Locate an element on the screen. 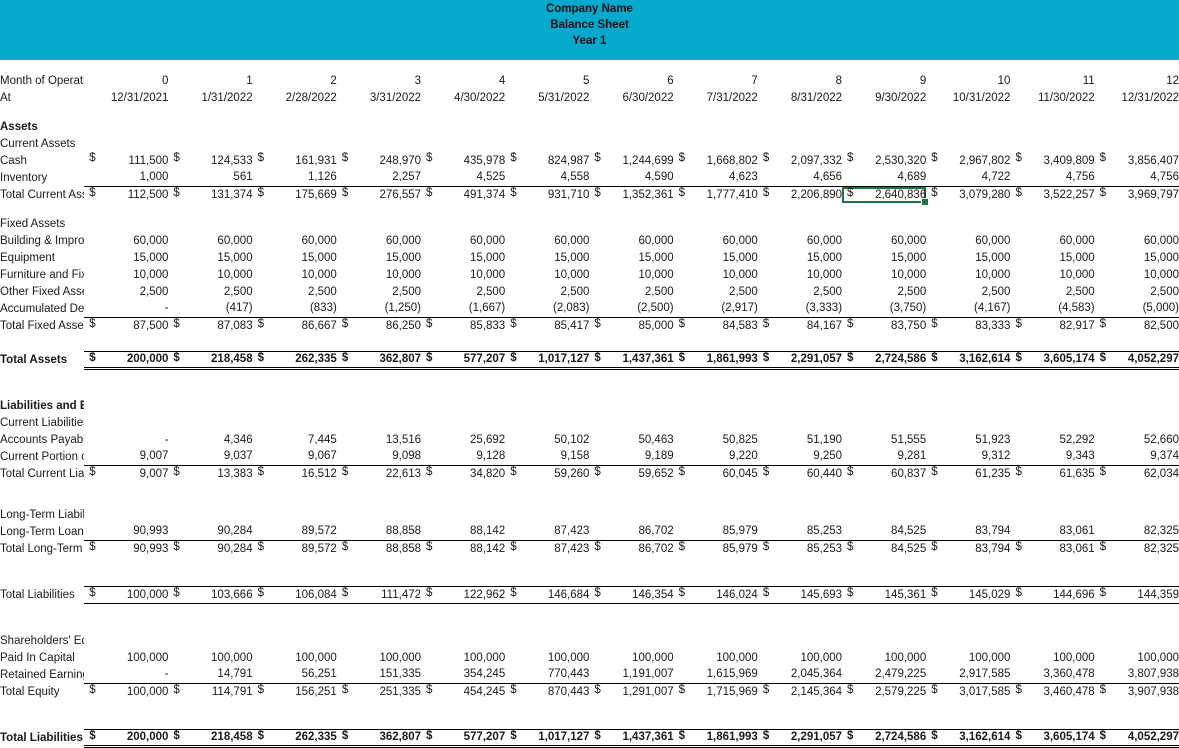 This screenshot has width=1179, height=748. cell: 85,833 is located at coordinates (463, 325).